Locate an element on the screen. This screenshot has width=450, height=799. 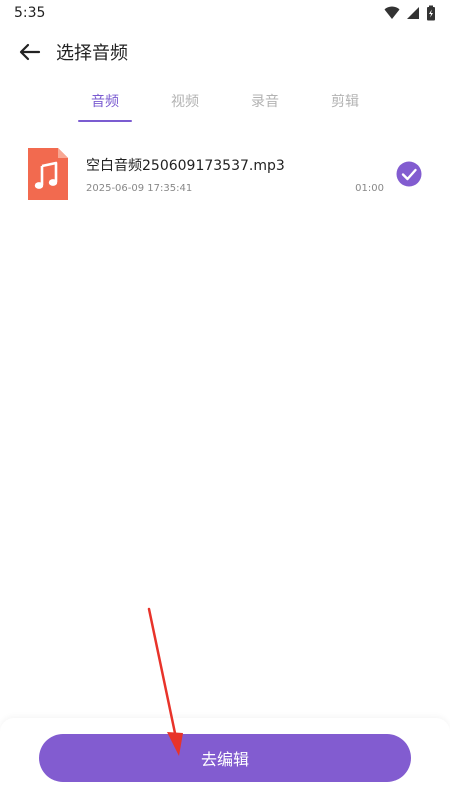
tab-clips: 剪辑 is located at coordinates (345, 105).